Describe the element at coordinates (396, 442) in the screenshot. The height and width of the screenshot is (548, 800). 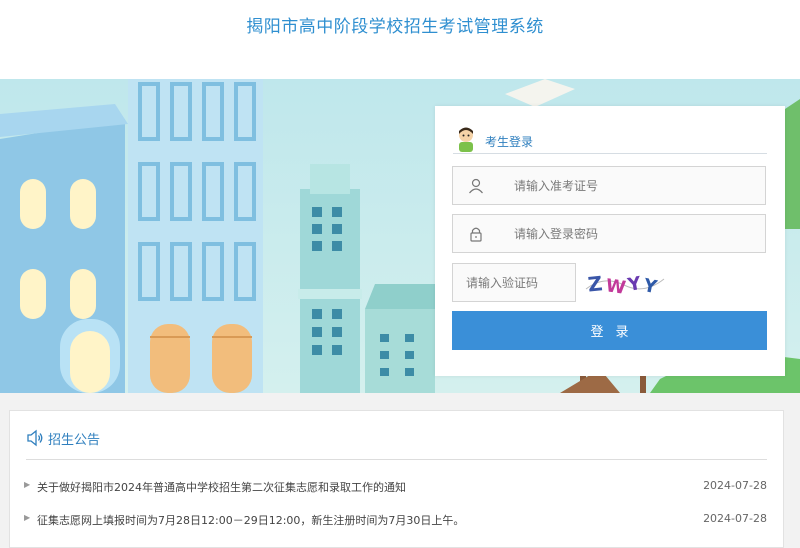
I see `notice-header: 招生公告` at that location.